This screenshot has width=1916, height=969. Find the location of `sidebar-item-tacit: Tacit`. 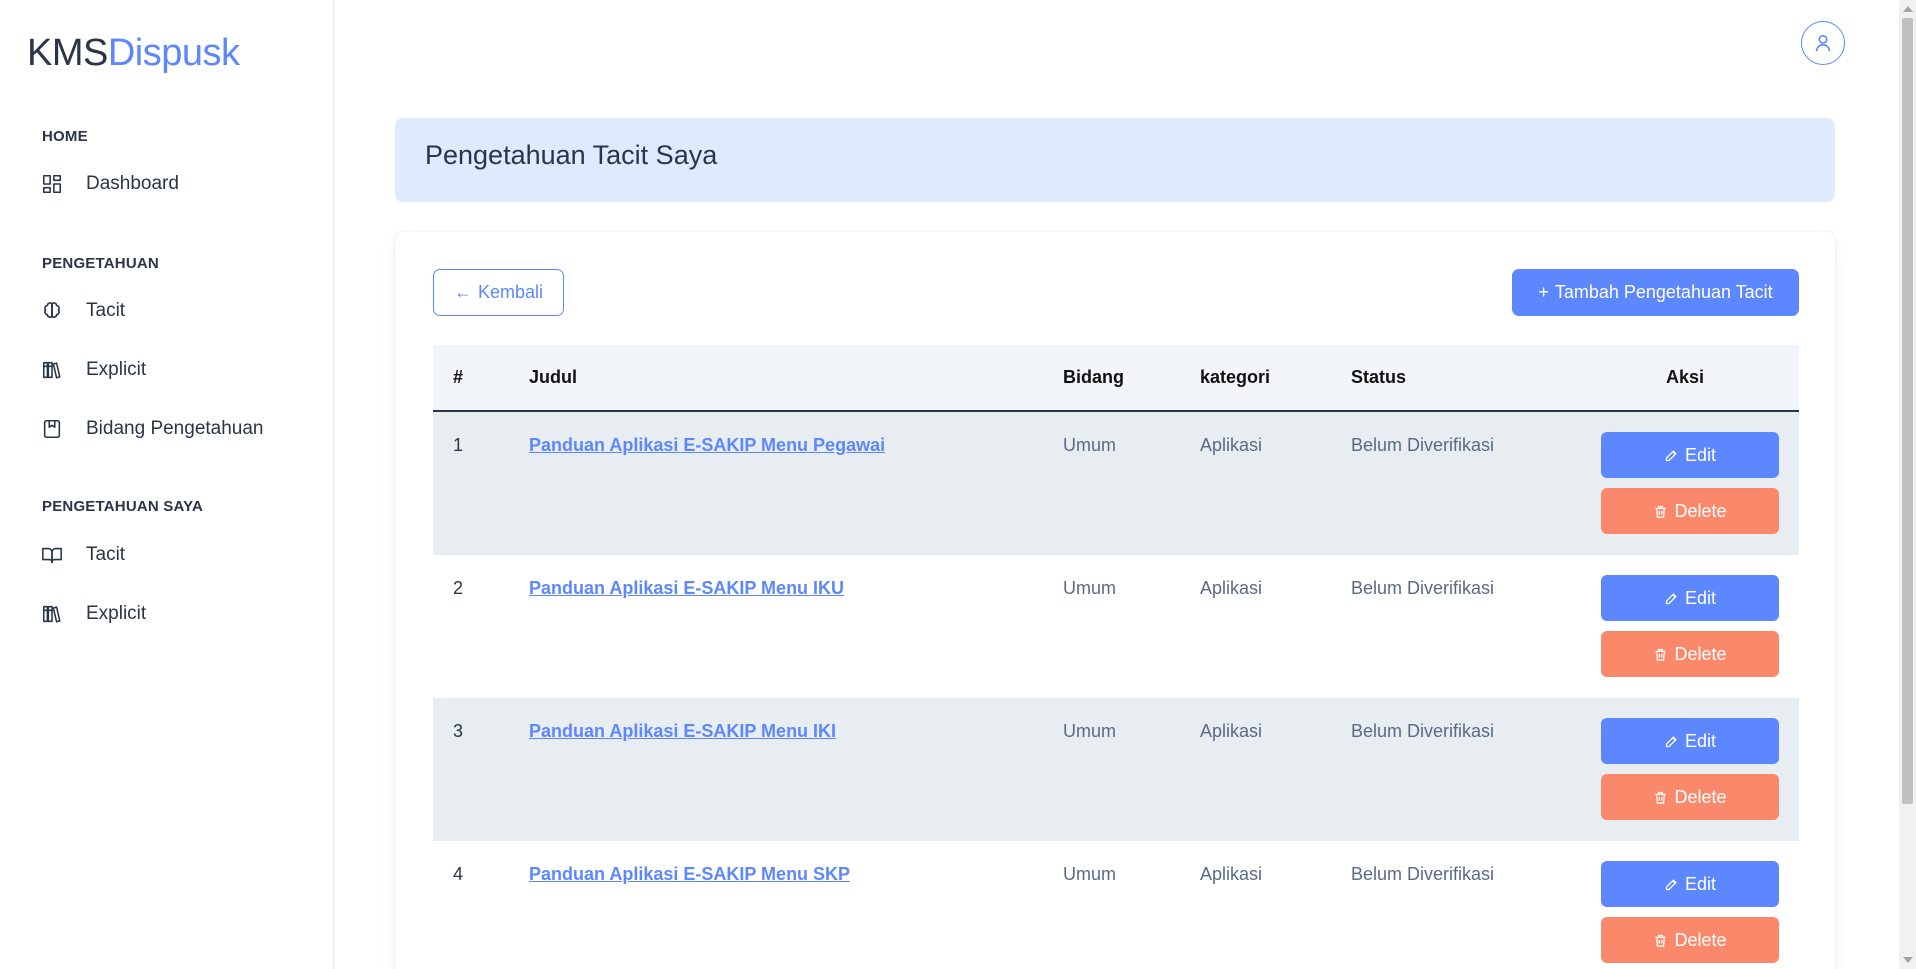

sidebar-item-tacit: Tacit is located at coordinates (175, 311).